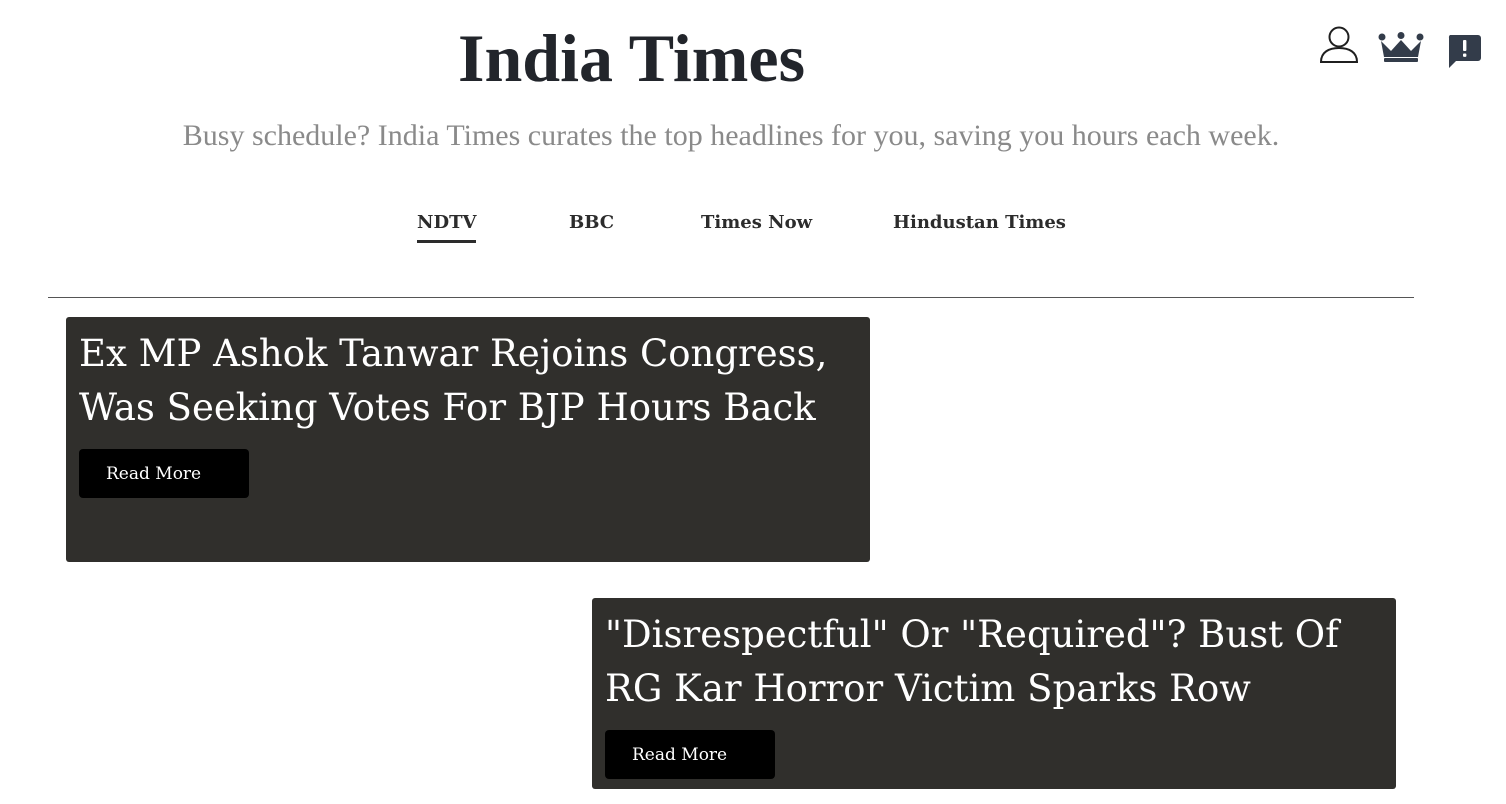 The width and height of the screenshot is (1506, 804). I want to click on feedback-icon, so click(1464, 51).